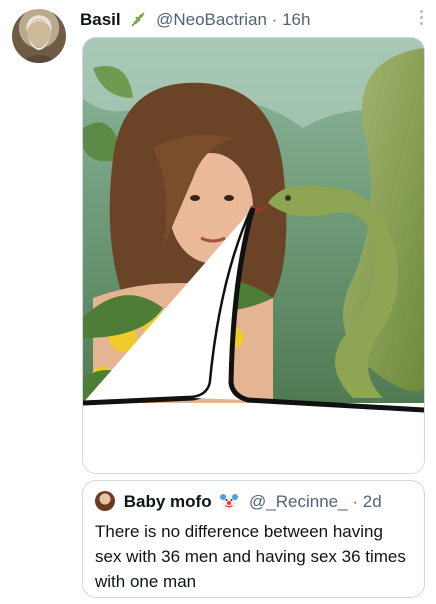 This screenshot has height=604, width=436. I want to click on quoted-author-name: Baby mofo, so click(168, 501).